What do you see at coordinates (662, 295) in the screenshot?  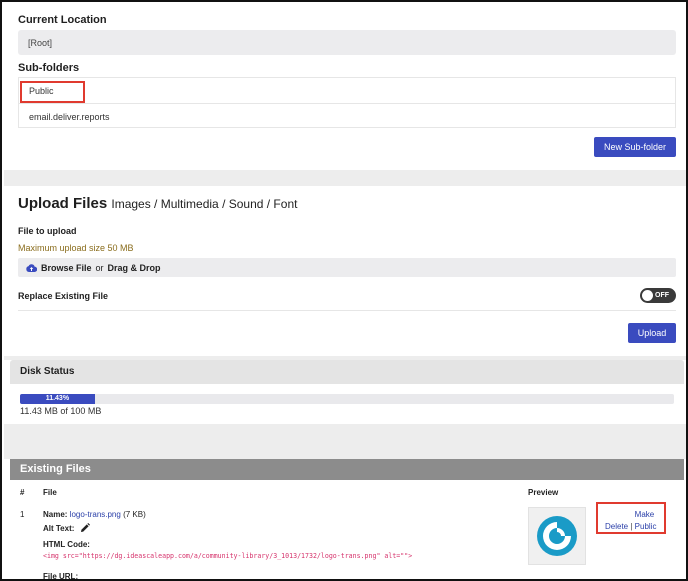 I see `toggle-state-text: OFF` at bounding box center [662, 295].